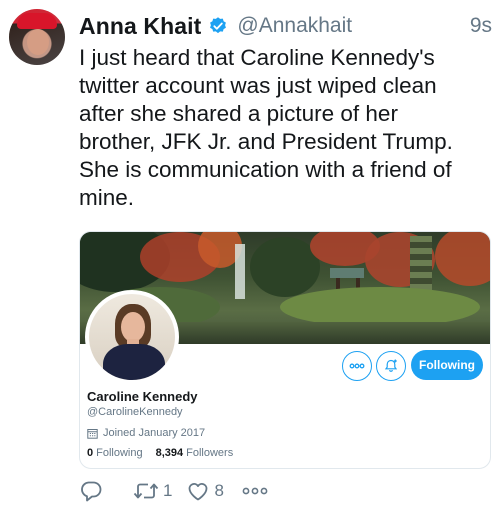 Image resolution: width=500 pixels, height=513 pixels. What do you see at coordinates (142, 396) in the screenshot?
I see `profile-name: Caroline Kennedy` at bounding box center [142, 396].